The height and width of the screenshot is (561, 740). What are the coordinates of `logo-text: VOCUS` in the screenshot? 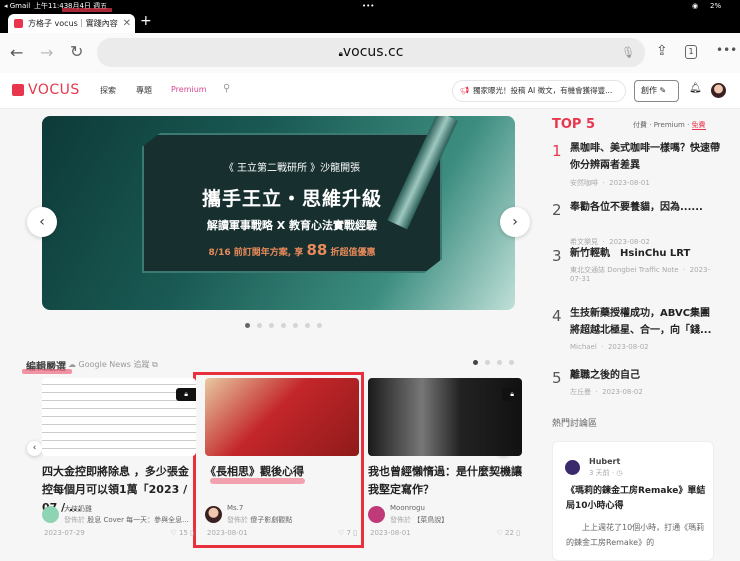 It's located at (54, 90).